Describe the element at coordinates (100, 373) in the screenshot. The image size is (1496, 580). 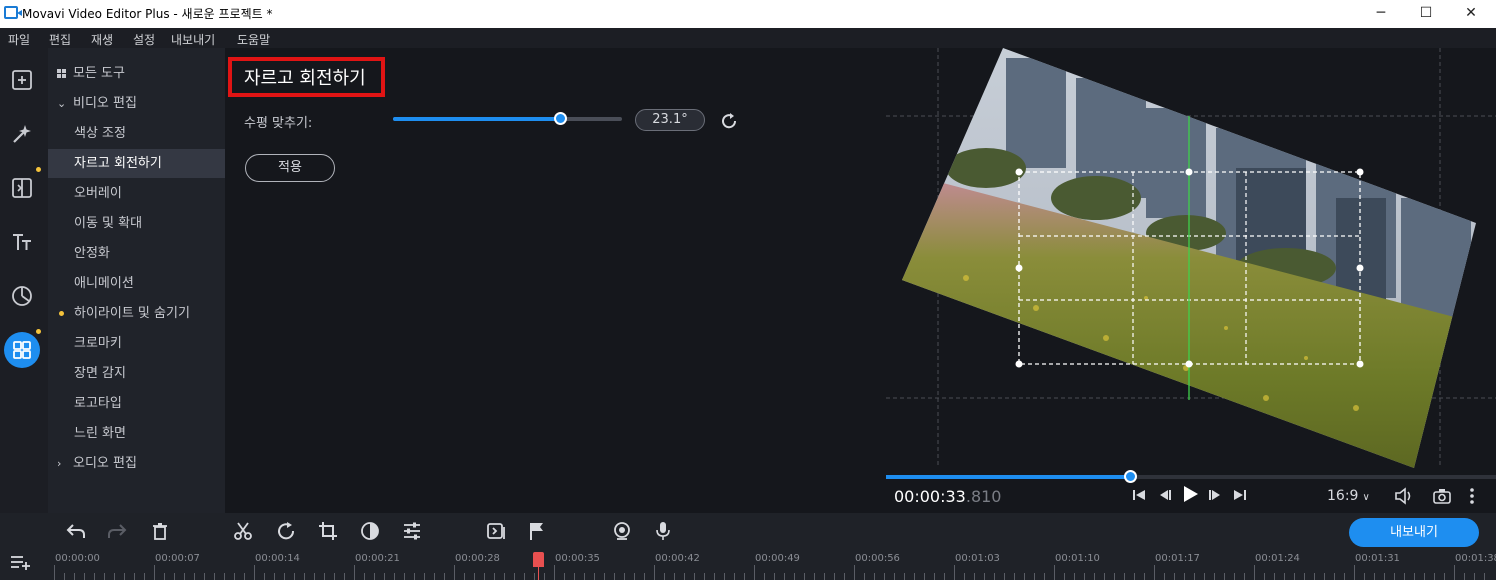
I see `tool-item-label: 장면 감지` at that location.